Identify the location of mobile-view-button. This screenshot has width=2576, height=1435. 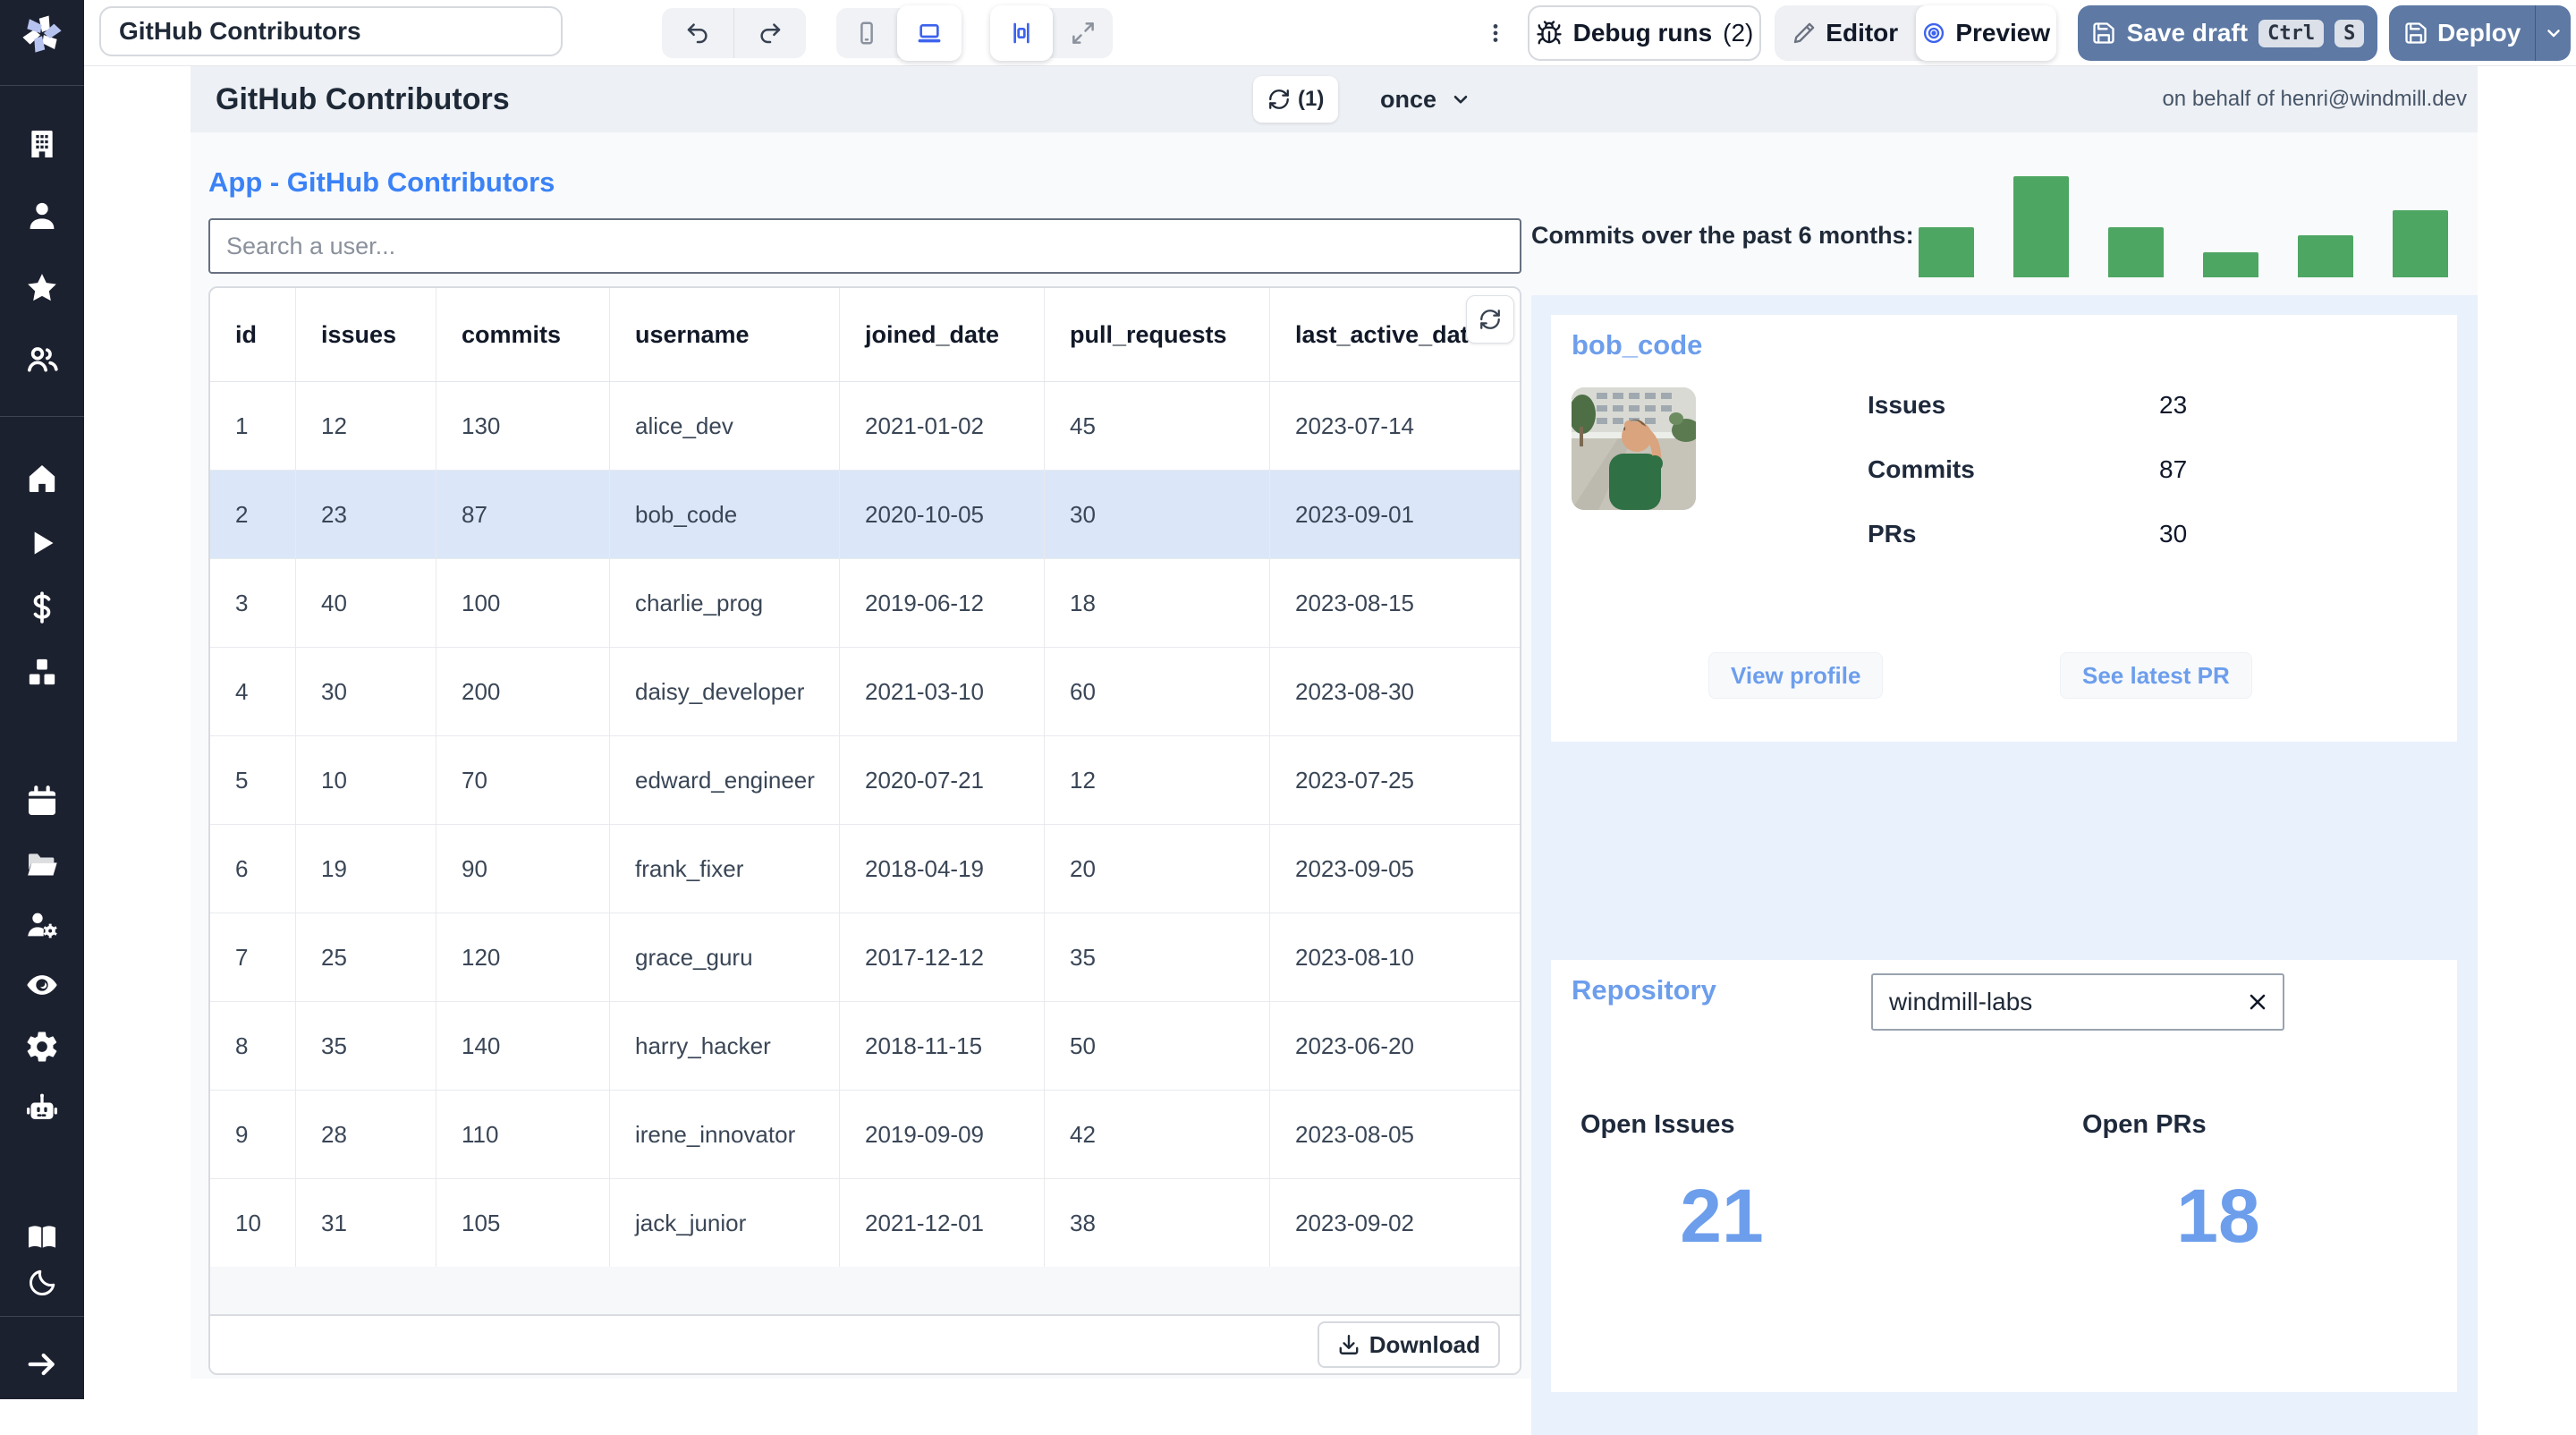
(866, 33).